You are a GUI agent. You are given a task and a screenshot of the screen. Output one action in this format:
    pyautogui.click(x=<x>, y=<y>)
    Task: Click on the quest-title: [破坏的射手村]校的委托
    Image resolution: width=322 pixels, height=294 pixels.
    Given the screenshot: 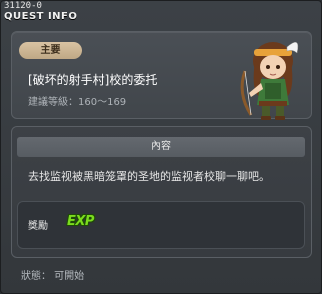 What is the action you would take?
    pyautogui.click(x=93, y=80)
    